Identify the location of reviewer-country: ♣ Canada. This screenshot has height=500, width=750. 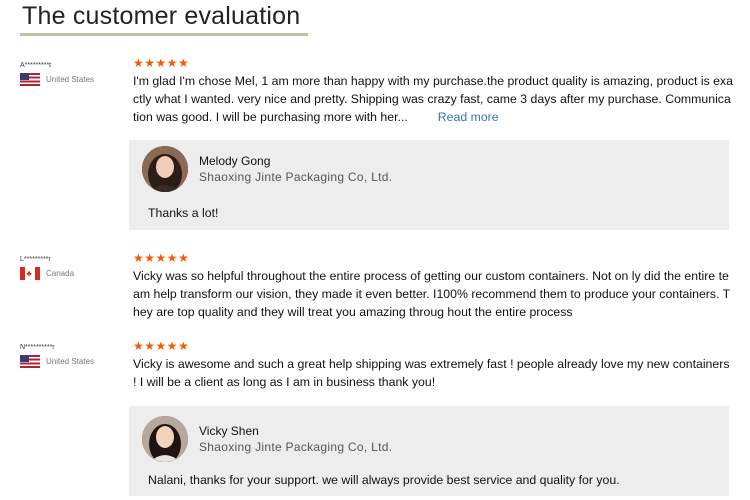
(47, 273).